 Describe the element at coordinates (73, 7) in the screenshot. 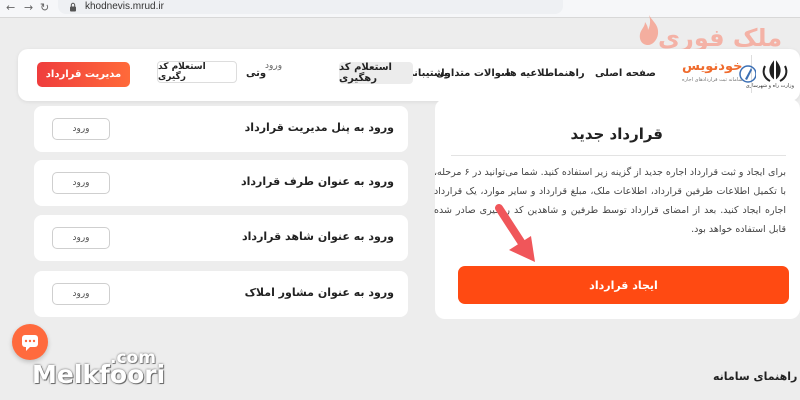

I see `lock-icon` at that location.